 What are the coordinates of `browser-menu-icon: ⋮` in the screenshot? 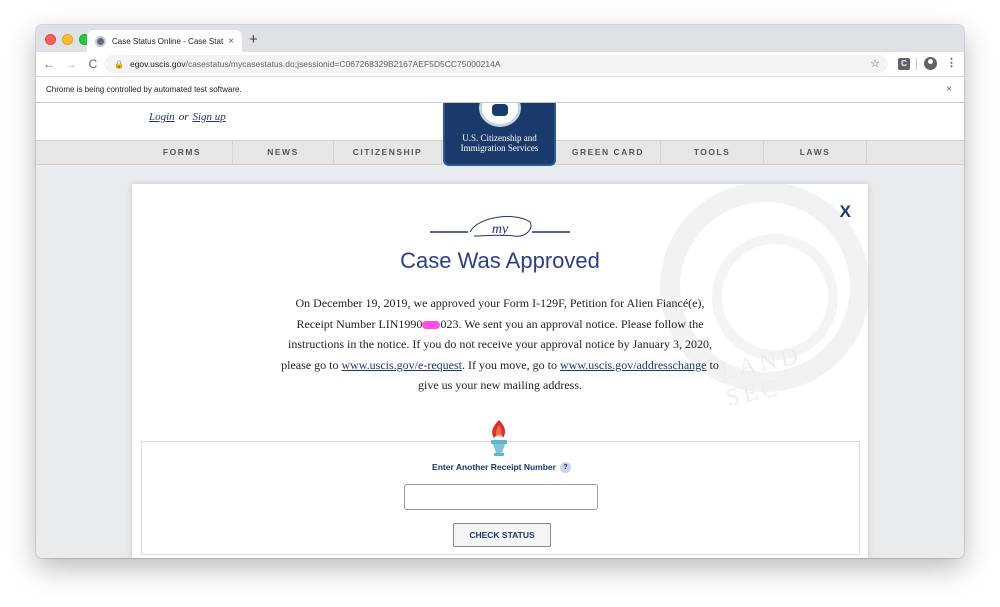 It's located at (951, 62).